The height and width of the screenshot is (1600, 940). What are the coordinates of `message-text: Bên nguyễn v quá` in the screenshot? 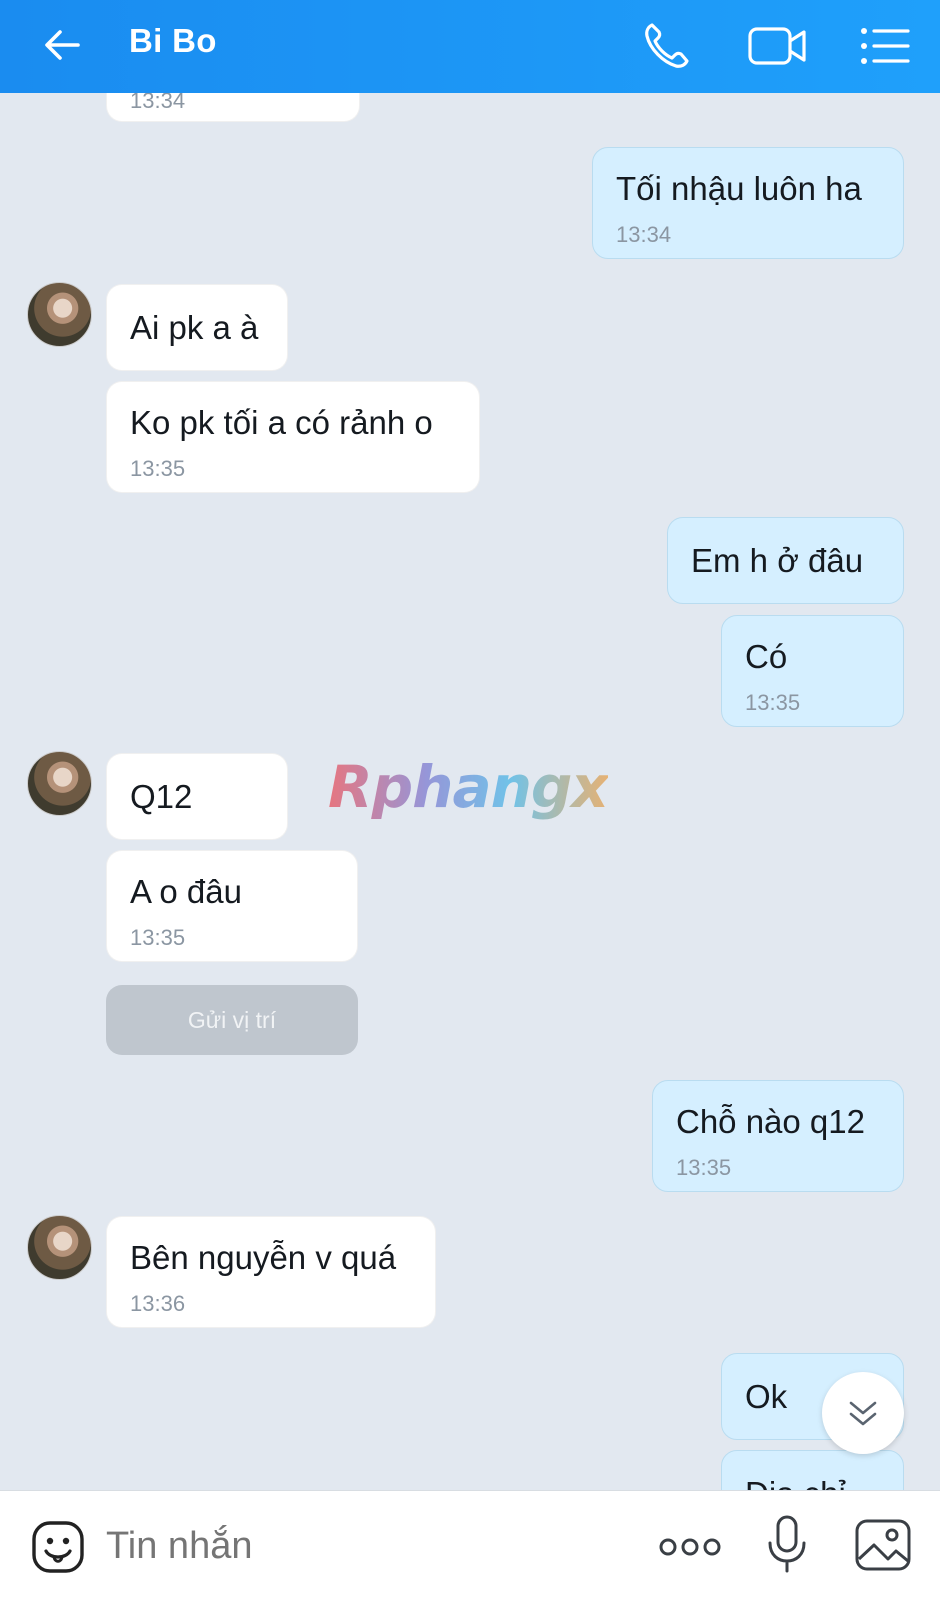 It's located at (263, 1257).